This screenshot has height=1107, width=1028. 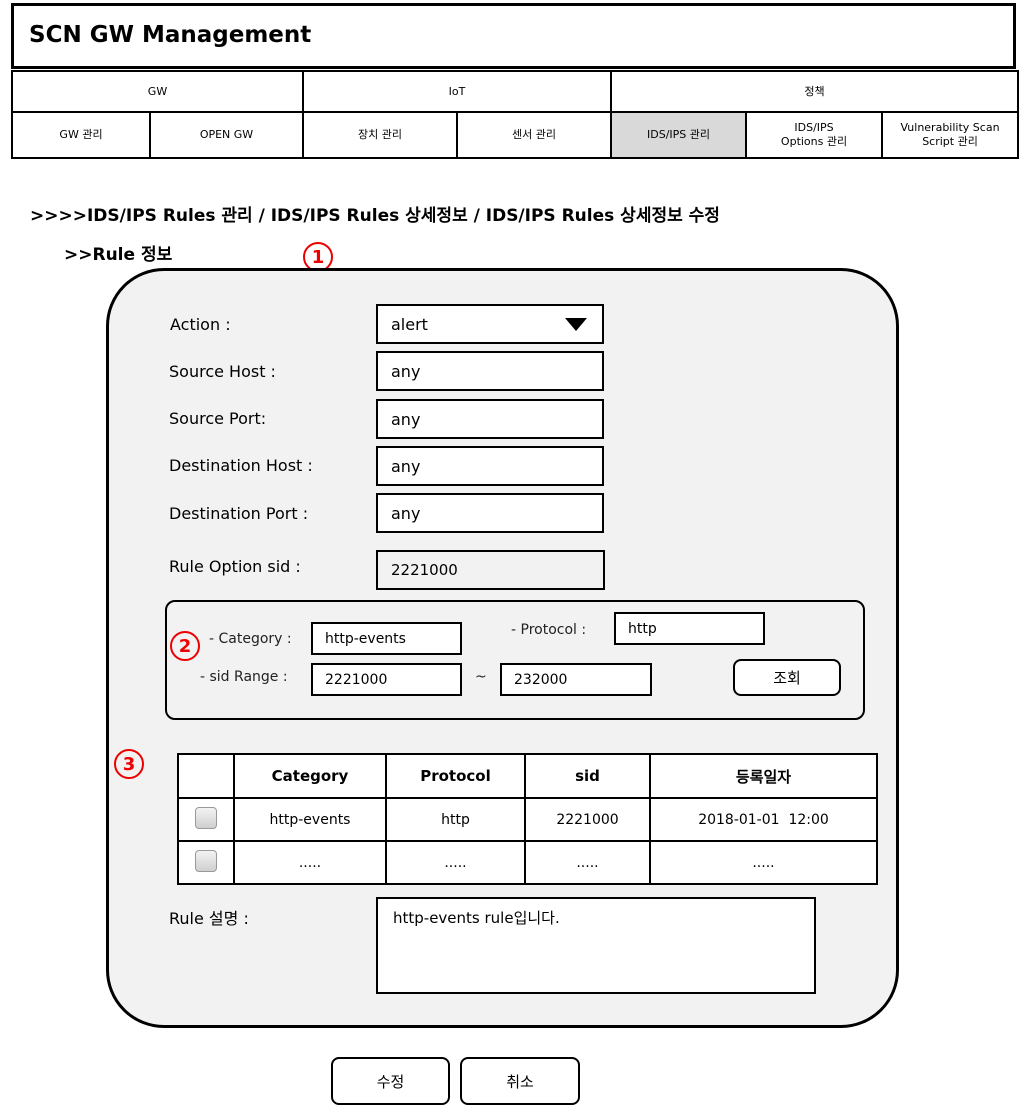 I want to click on sid-range-from-value: 2221000, so click(x=356, y=679).